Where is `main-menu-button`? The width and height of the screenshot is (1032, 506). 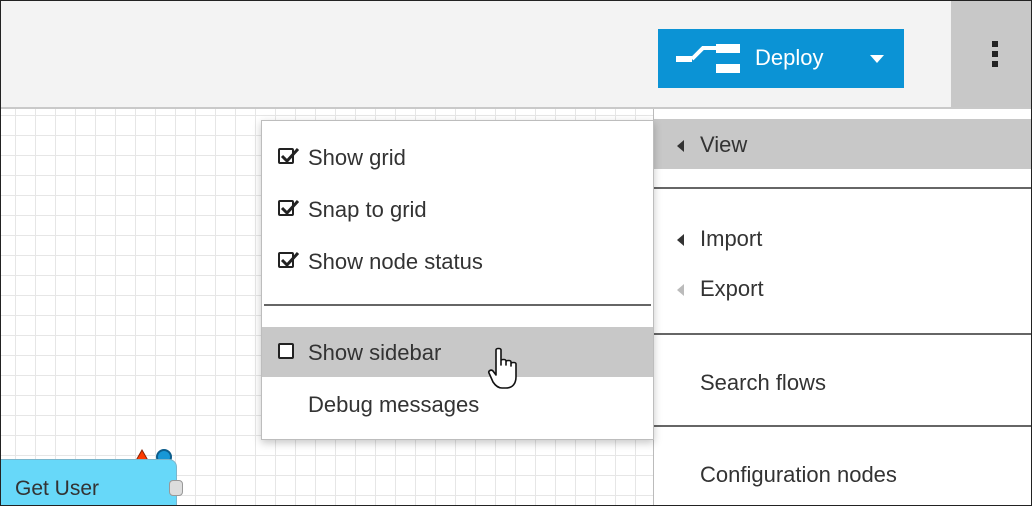 main-menu-button is located at coordinates (991, 54).